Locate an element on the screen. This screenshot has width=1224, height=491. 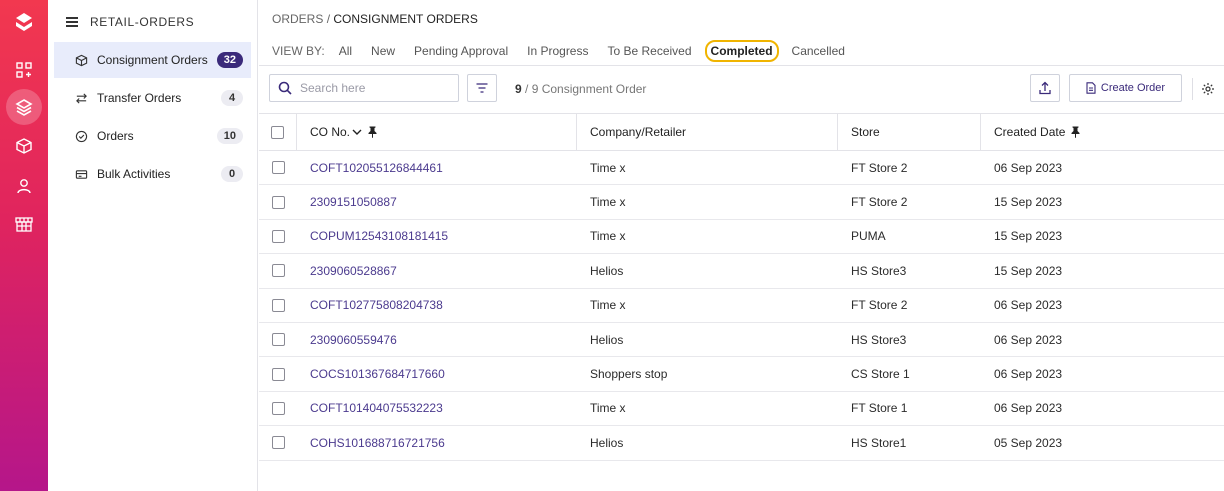
co-number-link: COPUM12543108181415 is located at coordinates (437, 236).